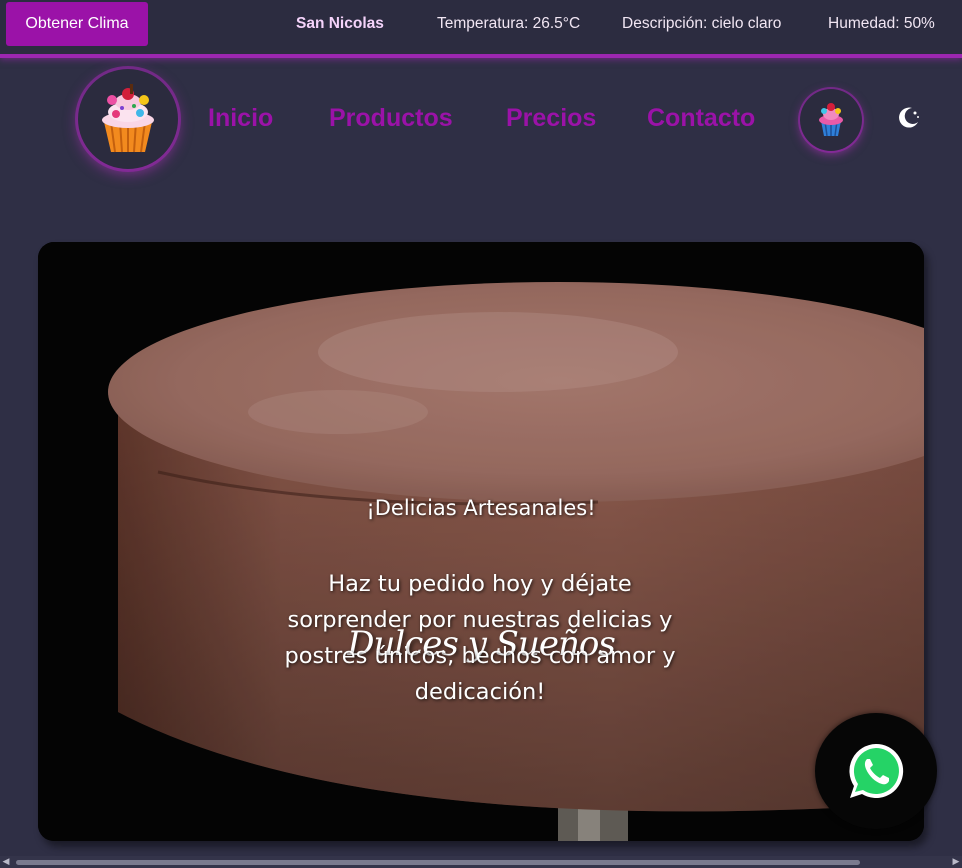 The image size is (962, 868). I want to click on hero-subtitle: ¡Delicias Artesanales!, so click(481, 508).